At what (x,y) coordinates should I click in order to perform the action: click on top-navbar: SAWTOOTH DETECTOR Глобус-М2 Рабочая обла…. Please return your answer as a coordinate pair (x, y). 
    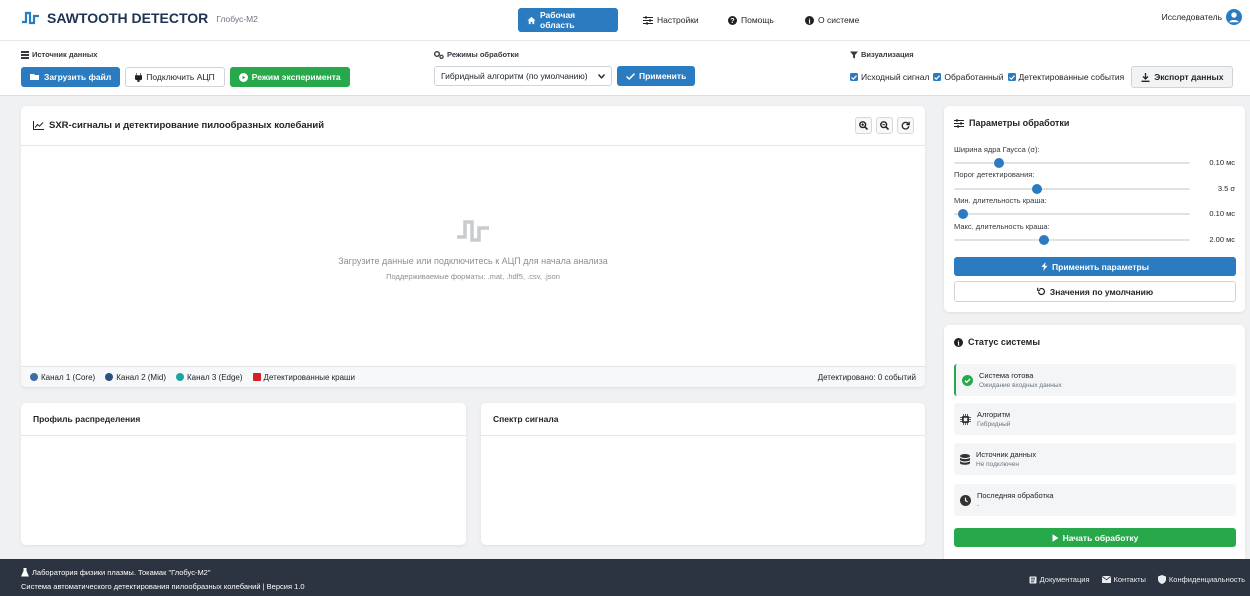
    Looking at the image, I should click on (625, 20).